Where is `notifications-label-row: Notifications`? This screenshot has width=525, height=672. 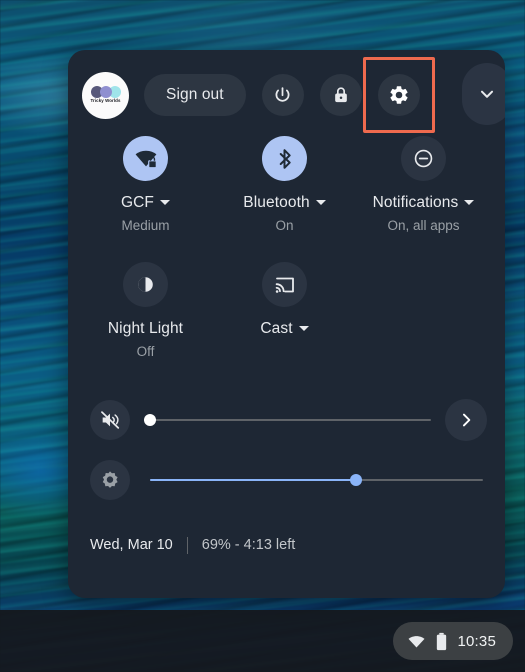 notifications-label-row: Notifications is located at coordinates (424, 203).